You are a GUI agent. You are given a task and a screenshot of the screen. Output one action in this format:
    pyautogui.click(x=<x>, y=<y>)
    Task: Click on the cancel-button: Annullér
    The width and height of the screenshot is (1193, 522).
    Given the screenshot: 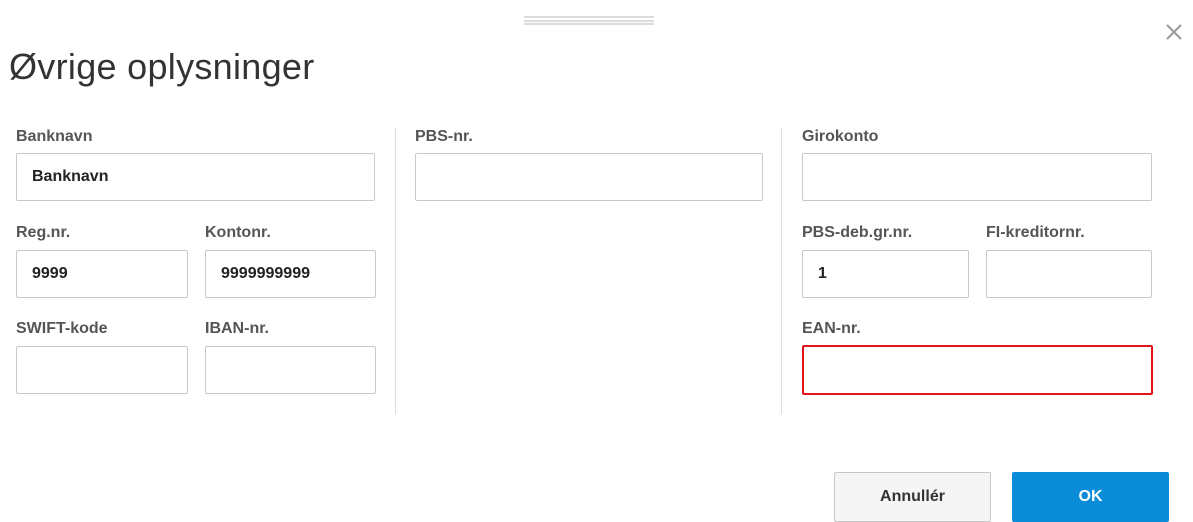 What is the action you would take?
    pyautogui.click(x=912, y=497)
    